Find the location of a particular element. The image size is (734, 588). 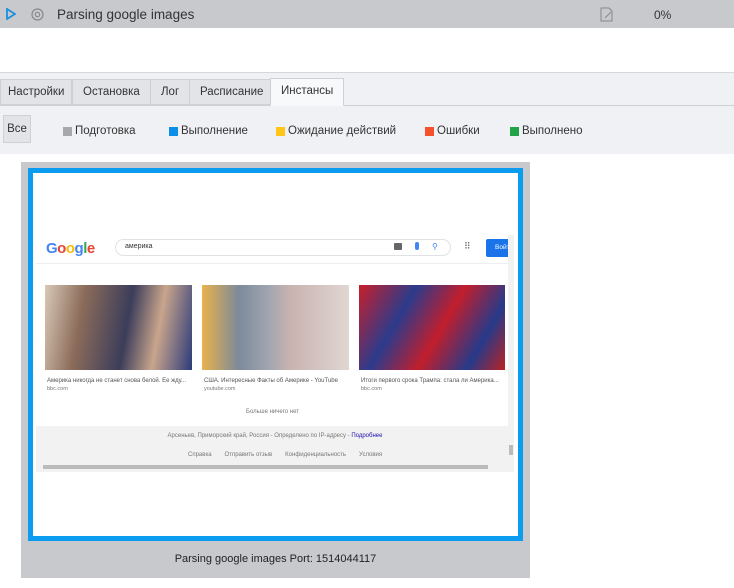

status-yellow-icon is located at coordinates (280, 131).